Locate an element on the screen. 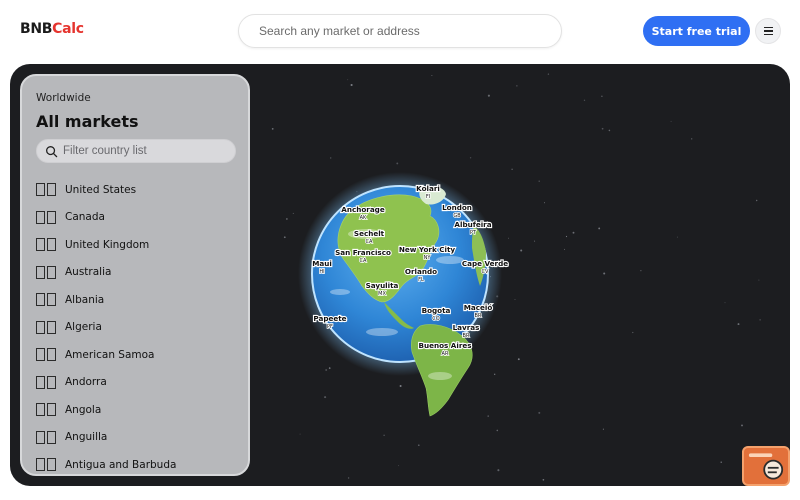 This screenshot has height=500, width=800. country-name: Andorra is located at coordinates (86, 382).